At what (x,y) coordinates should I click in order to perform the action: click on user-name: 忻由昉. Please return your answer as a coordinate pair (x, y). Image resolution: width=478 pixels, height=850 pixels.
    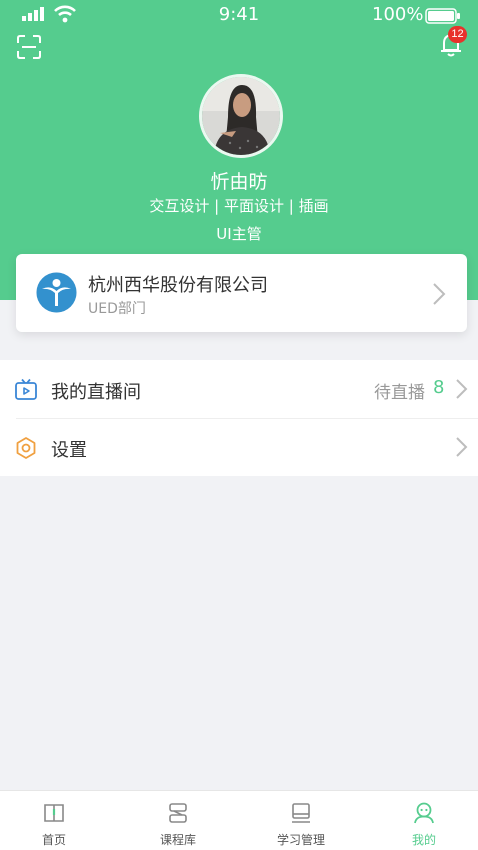
    Looking at the image, I should click on (239, 182).